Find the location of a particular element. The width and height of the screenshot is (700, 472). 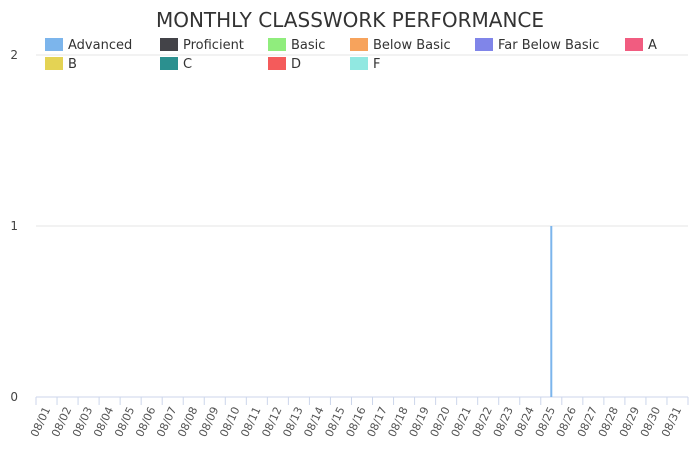

legend-item: Below Basic is located at coordinates (400, 45).